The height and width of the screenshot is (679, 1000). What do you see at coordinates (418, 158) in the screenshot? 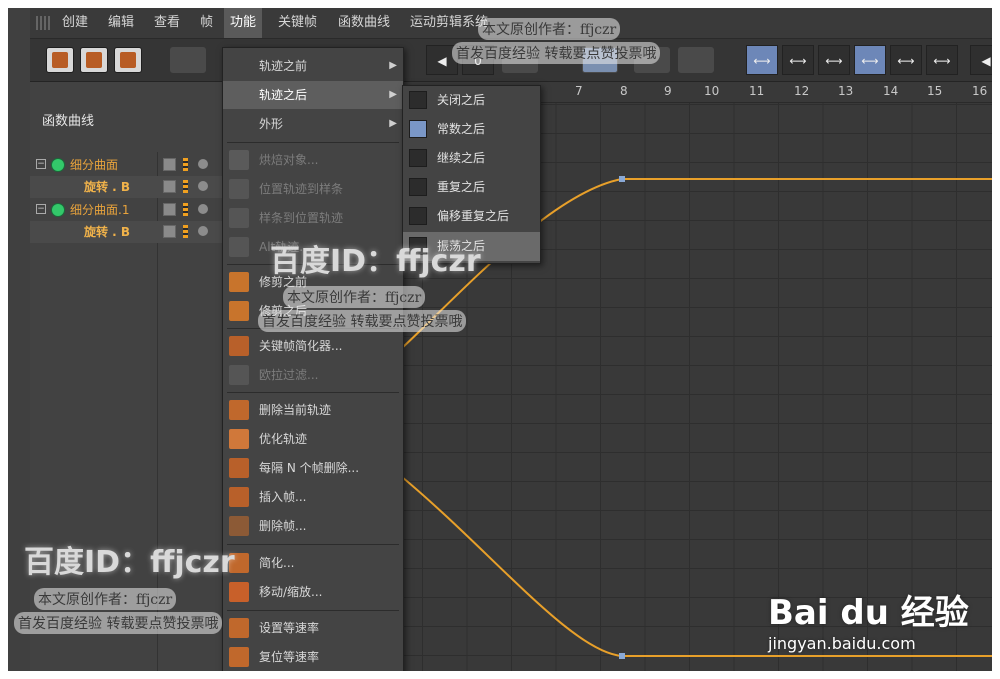
I see `continue-curve-icon` at bounding box center [418, 158].